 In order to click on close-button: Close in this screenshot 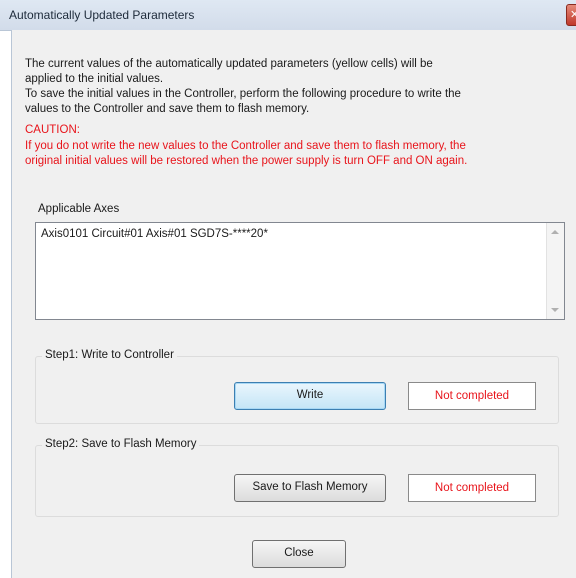, I will do `click(299, 554)`.